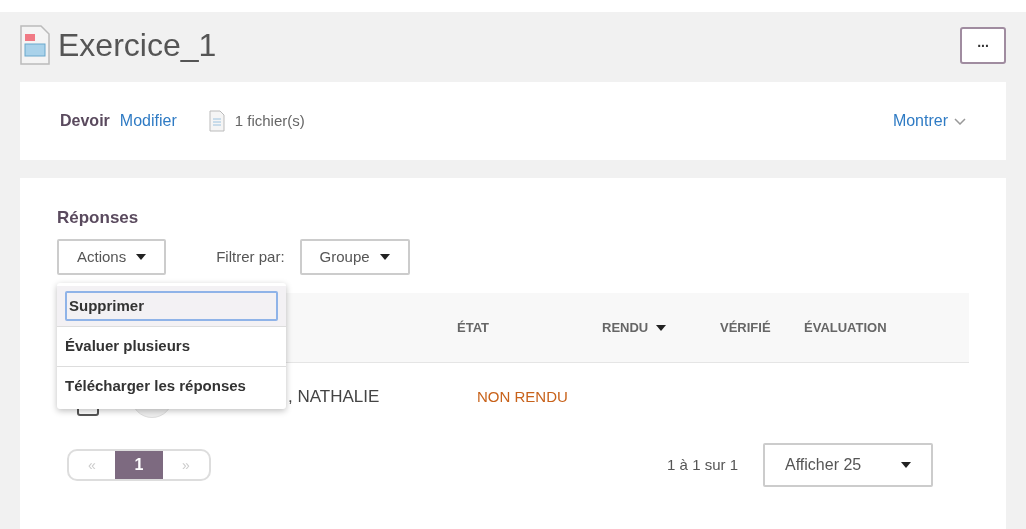  Describe the element at coordinates (702, 464) in the screenshot. I see `result-range: 1 à 1 sur 1` at that location.